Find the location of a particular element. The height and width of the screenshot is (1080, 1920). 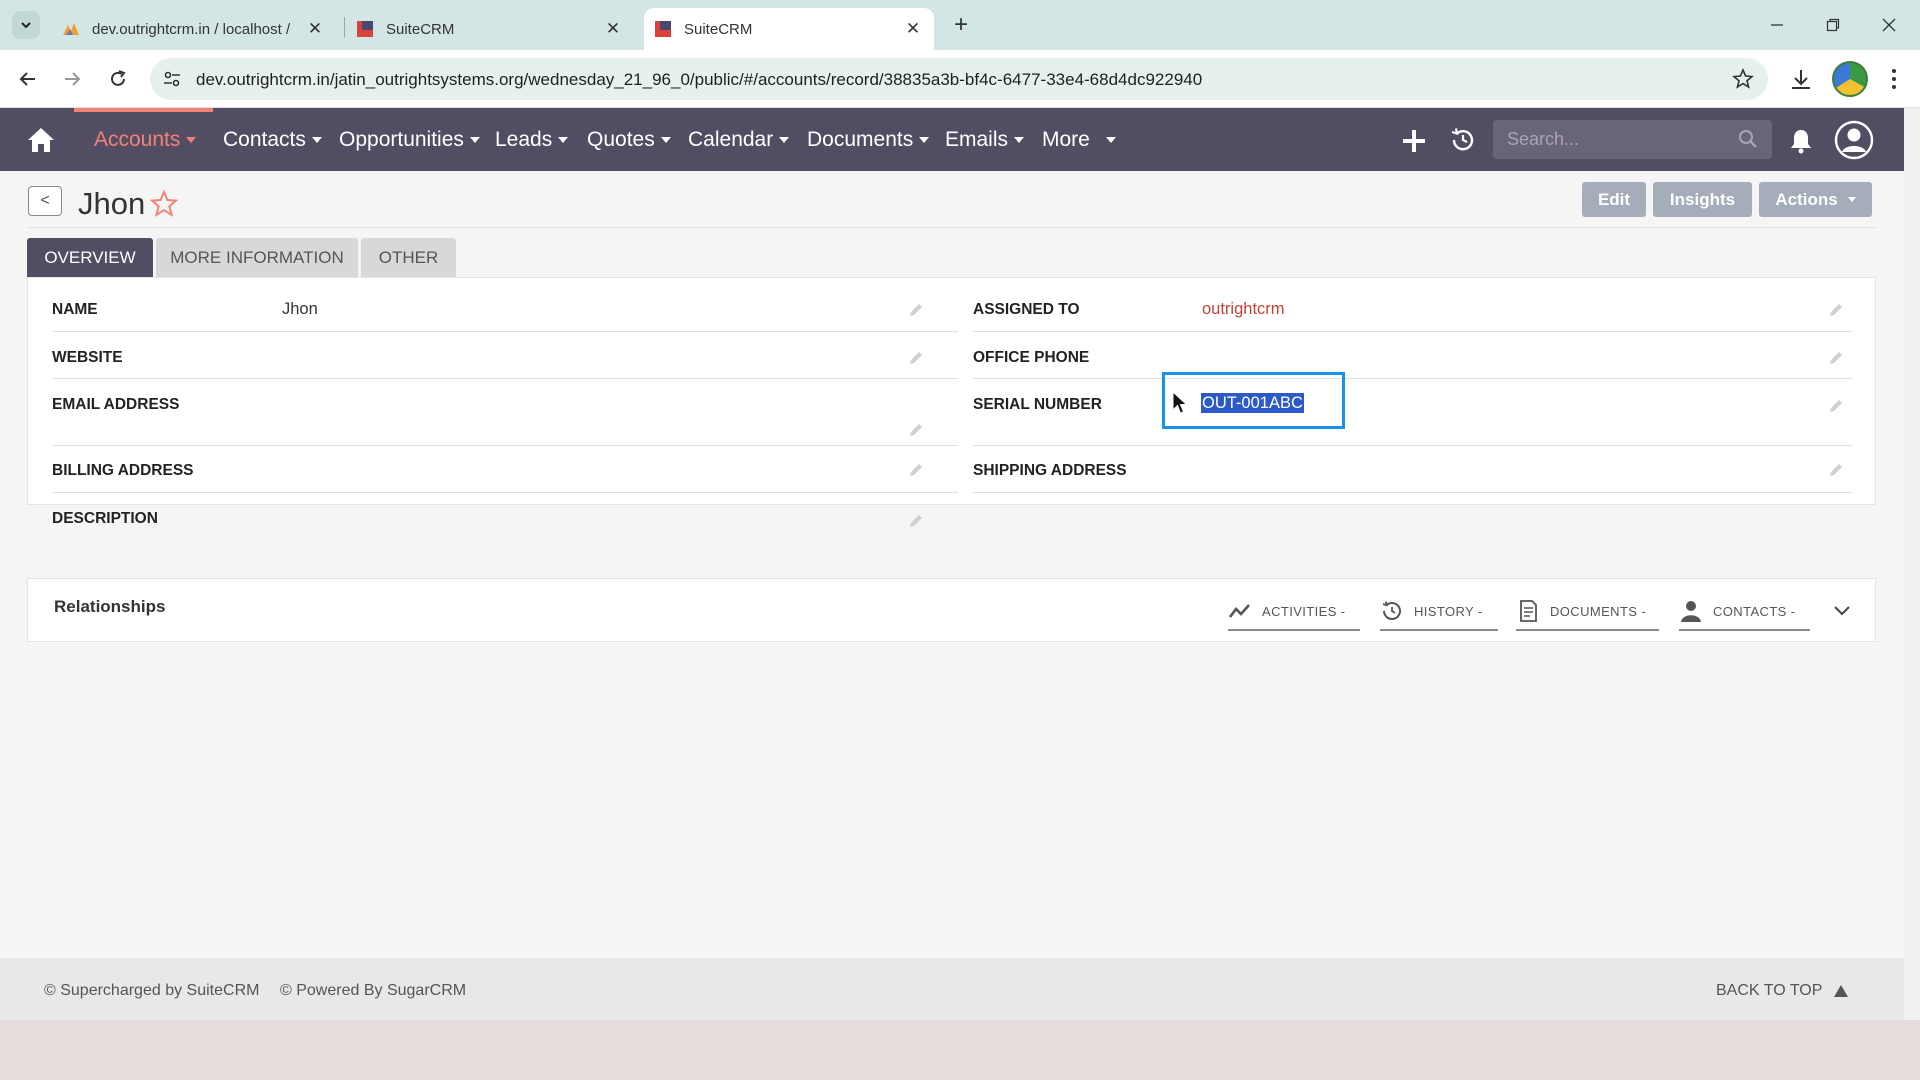

field-value-name: Jhon is located at coordinates (300, 309).